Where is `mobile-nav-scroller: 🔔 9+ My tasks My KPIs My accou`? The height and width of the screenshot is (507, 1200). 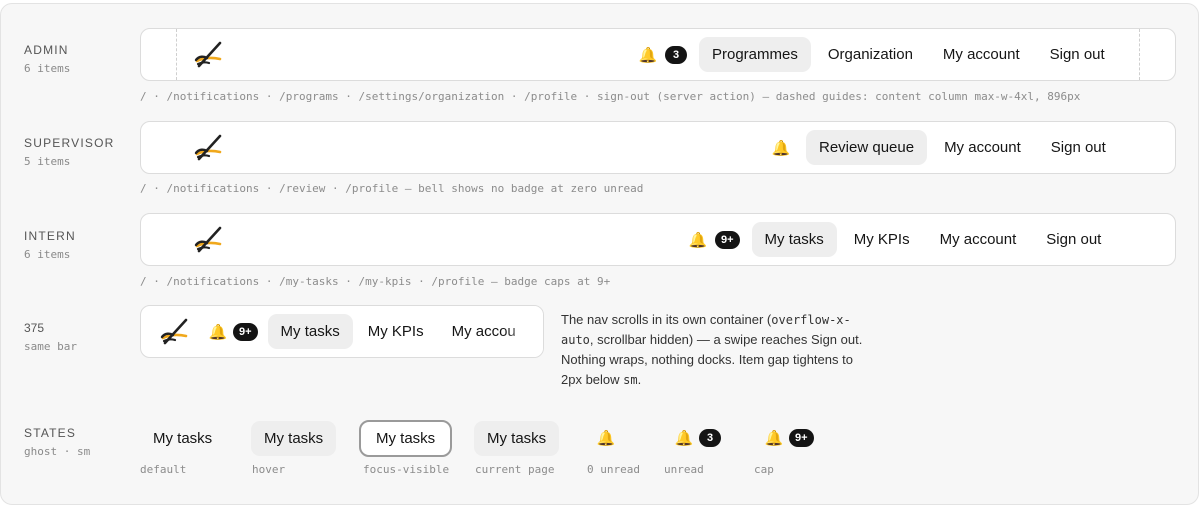
mobile-nav-scroller: 🔔 9+ My tasks My KPIs My accou is located at coordinates (367, 331).